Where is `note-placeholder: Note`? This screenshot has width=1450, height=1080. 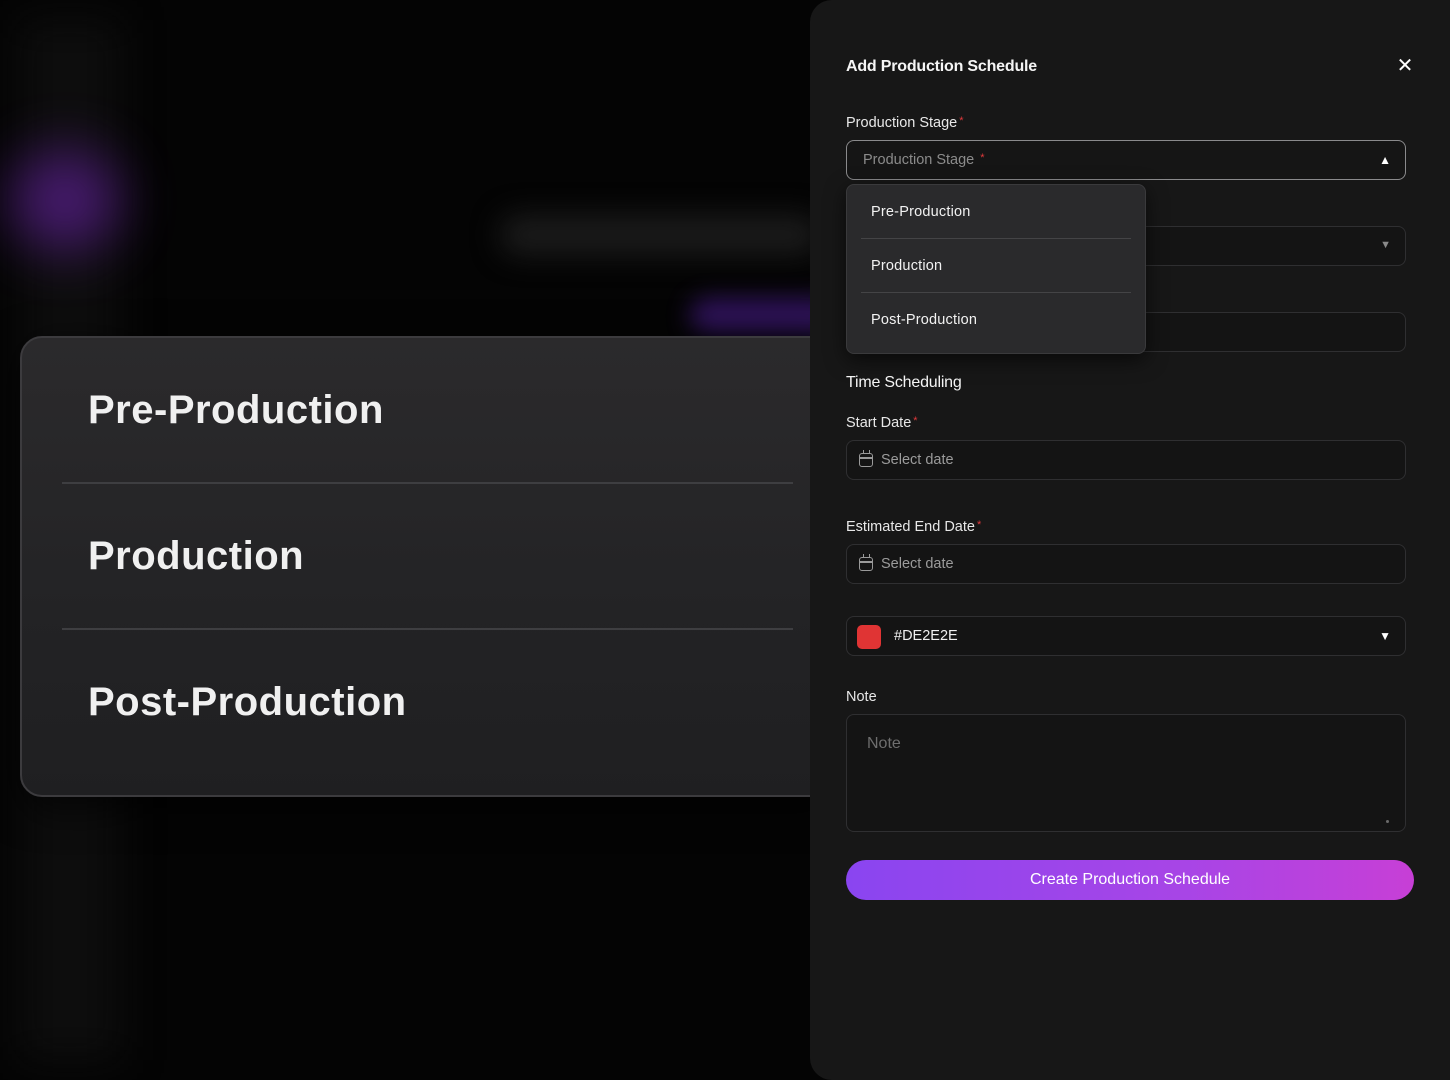
note-placeholder: Note is located at coordinates (884, 743).